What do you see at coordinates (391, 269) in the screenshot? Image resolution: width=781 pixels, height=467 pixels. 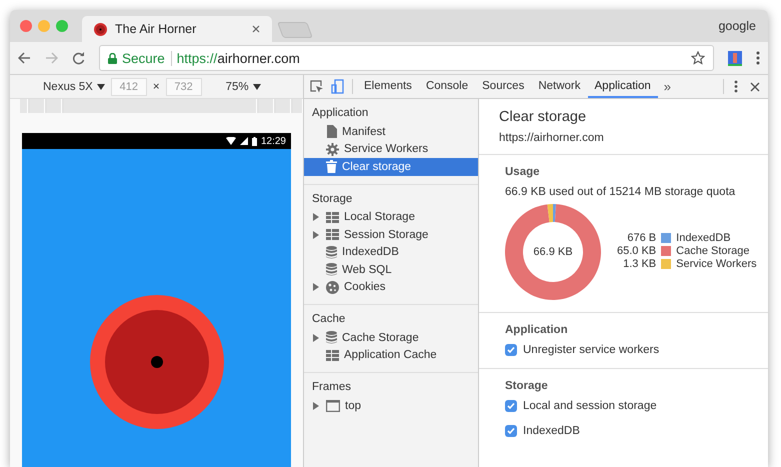 I see `sidebar-item: Web SQL` at bounding box center [391, 269].